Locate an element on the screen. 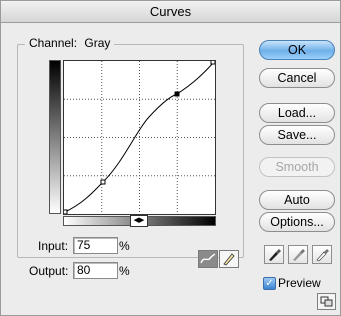 This screenshot has width=341, height=316. channel-label-text: Channel: is located at coordinates (53, 43).